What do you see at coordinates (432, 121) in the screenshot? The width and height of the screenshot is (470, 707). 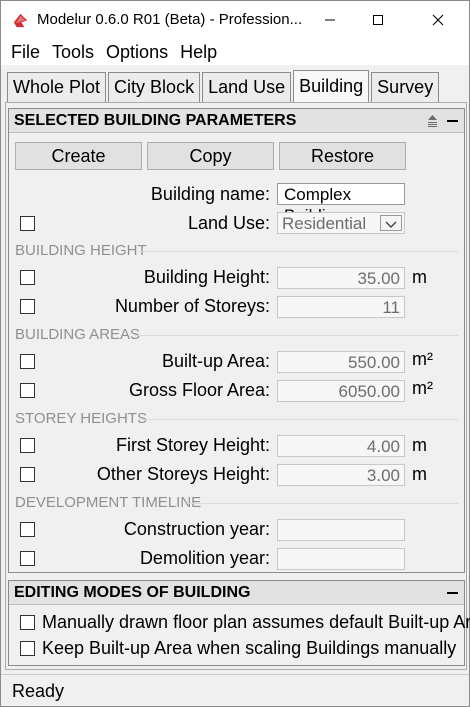 I see `scroll-up-icon` at bounding box center [432, 121].